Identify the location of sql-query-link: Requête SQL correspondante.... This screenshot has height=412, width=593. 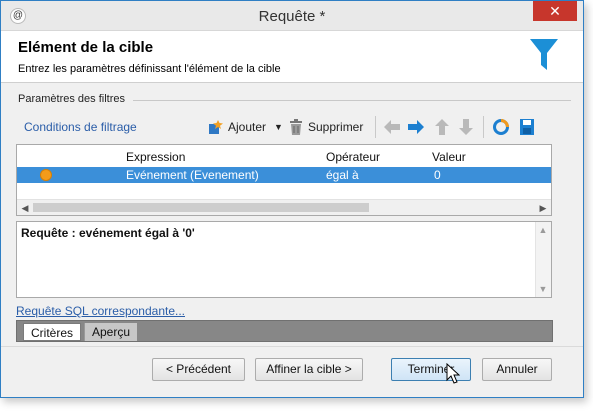
(100, 311).